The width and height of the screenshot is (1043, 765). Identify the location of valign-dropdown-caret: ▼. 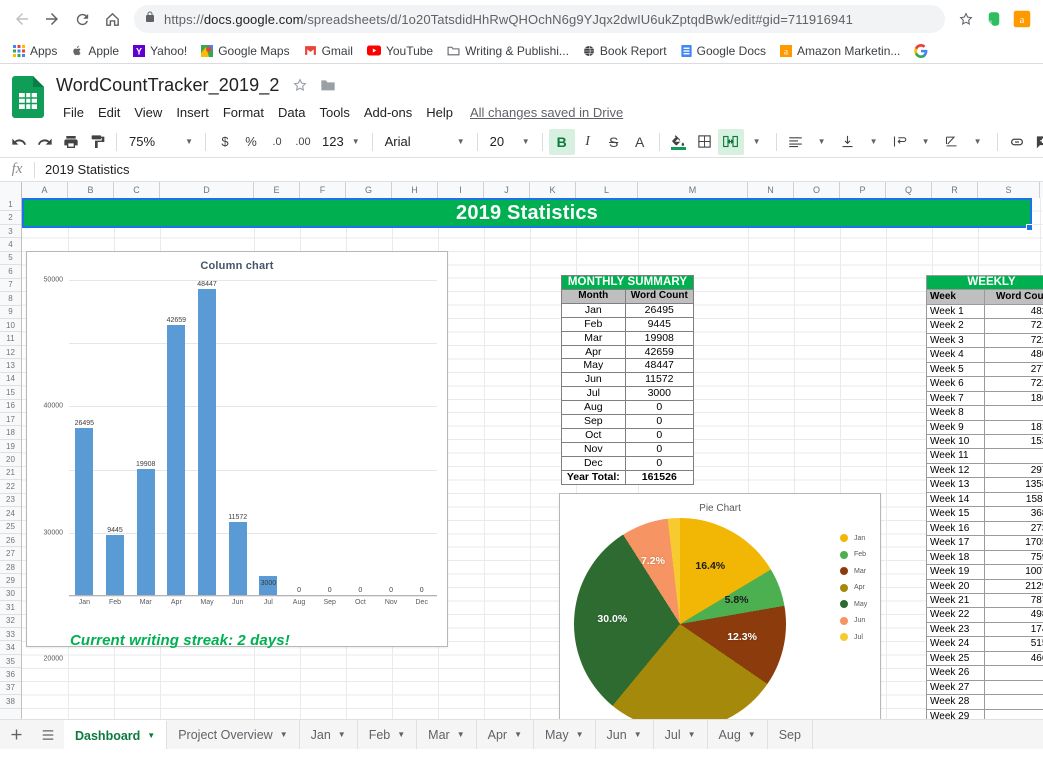
(874, 142).